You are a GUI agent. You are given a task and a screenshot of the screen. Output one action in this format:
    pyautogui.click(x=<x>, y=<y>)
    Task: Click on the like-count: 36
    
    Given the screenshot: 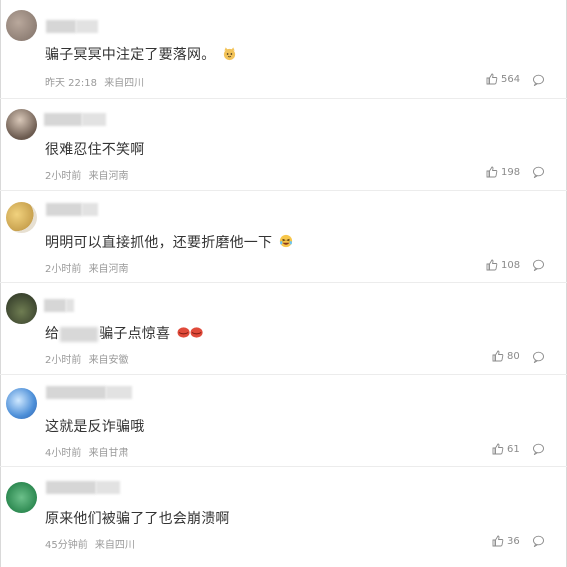 What is the action you would take?
    pyautogui.click(x=513, y=541)
    